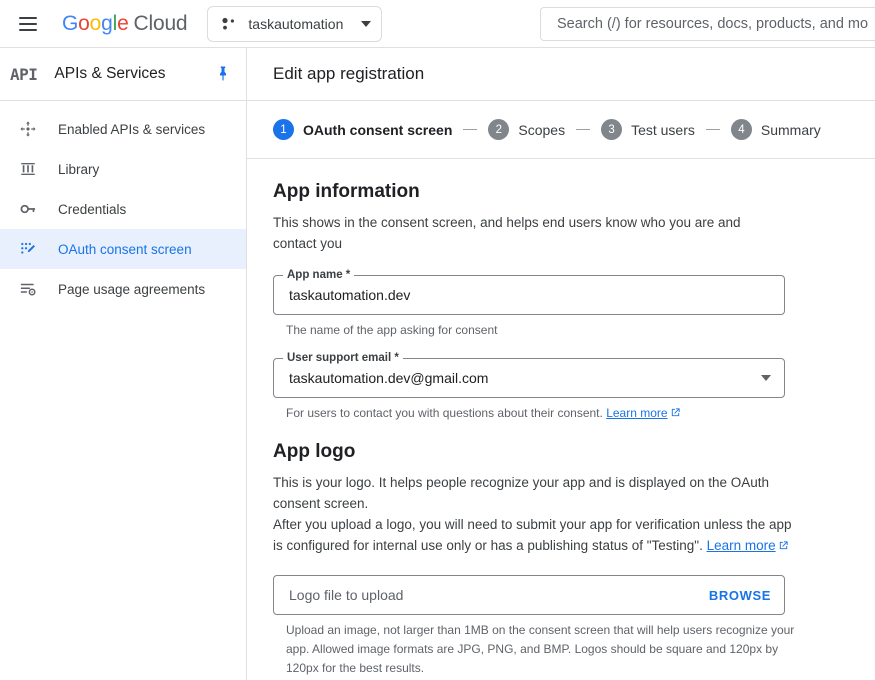 The height and width of the screenshot is (680, 875). What do you see at coordinates (520, 378) in the screenshot?
I see `user-support-email-input` at bounding box center [520, 378].